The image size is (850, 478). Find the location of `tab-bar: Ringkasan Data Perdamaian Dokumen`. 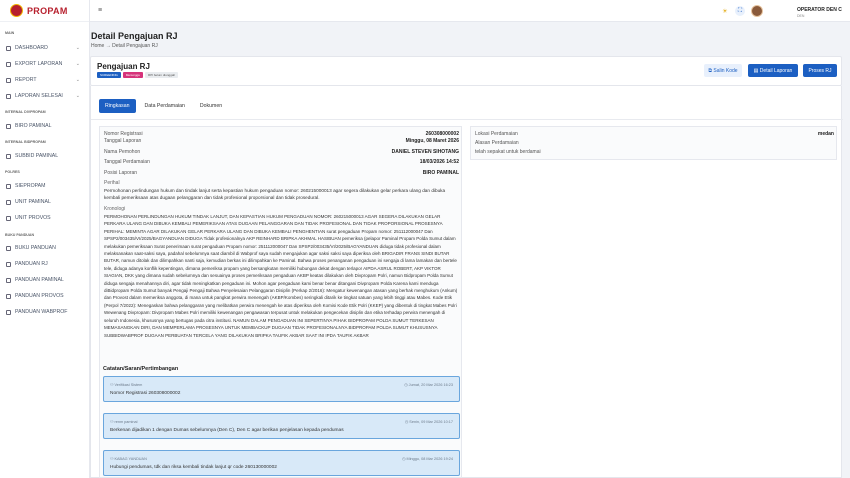

tab-bar: Ringkasan Data Perdamaian Dokumen is located at coordinates (163, 106).